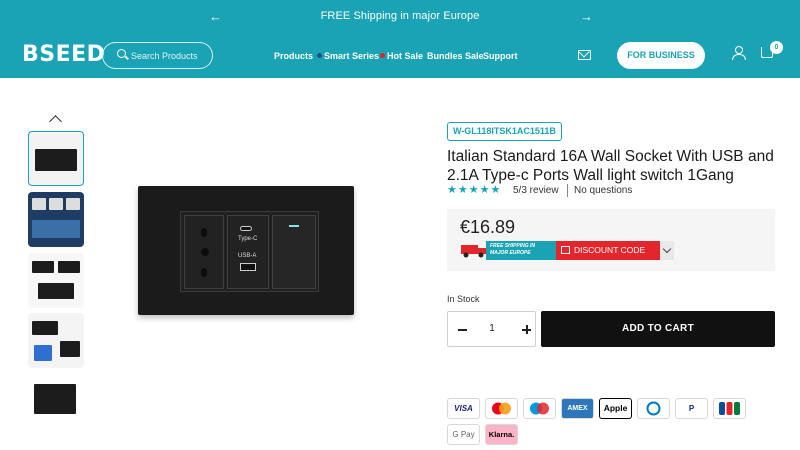 The height and width of the screenshot is (450, 800). I want to click on quantity-value: 1, so click(492, 328).